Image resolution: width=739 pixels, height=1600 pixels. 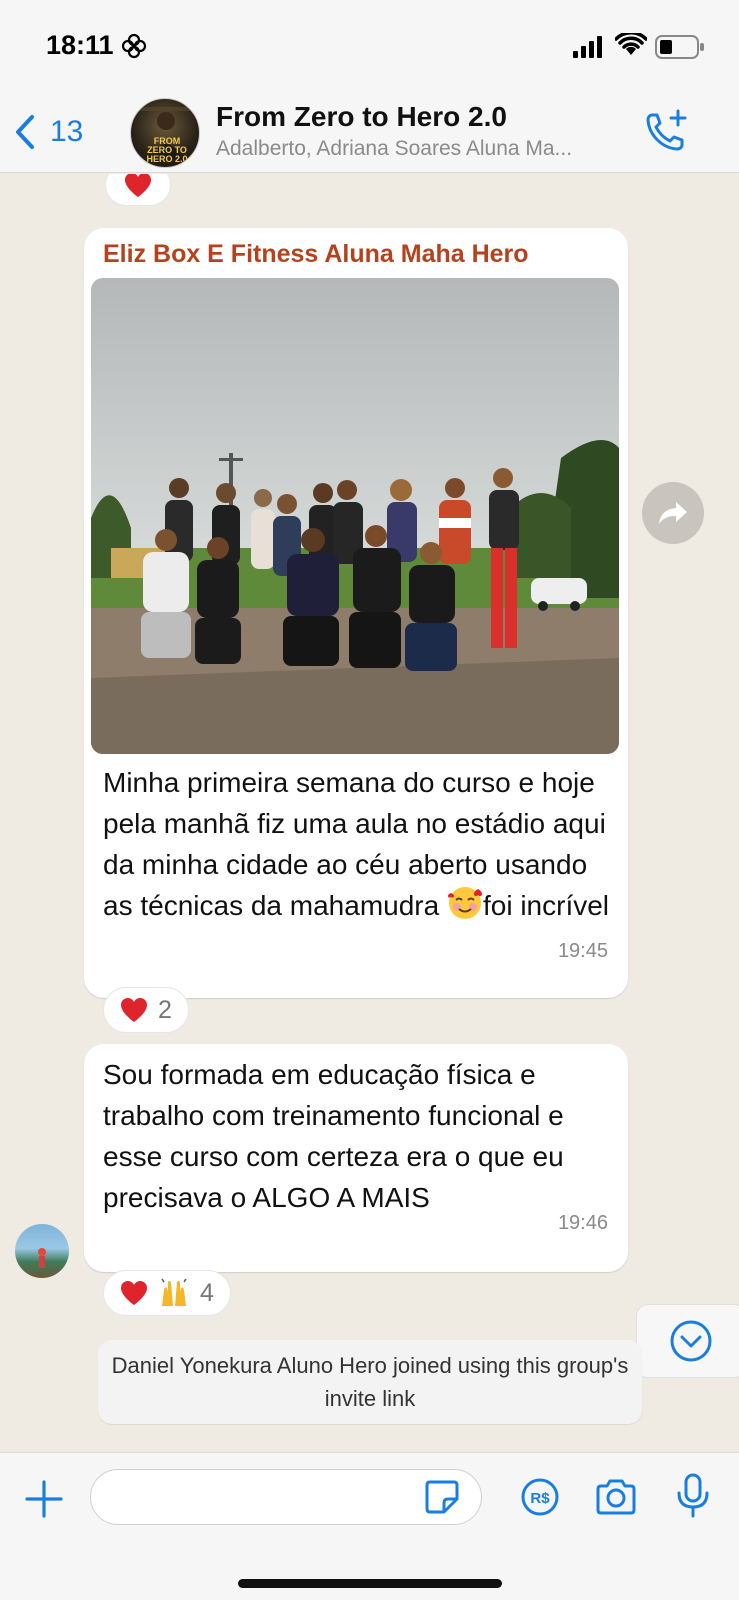 I want to click on status-time: 18:11, so click(x=80, y=45).